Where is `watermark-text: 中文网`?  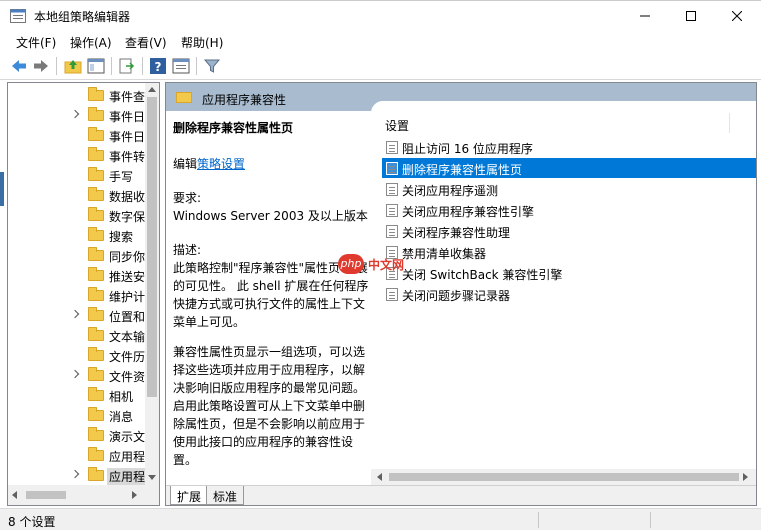 watermark-text: 中文网 is located at coordinates (386, 265).